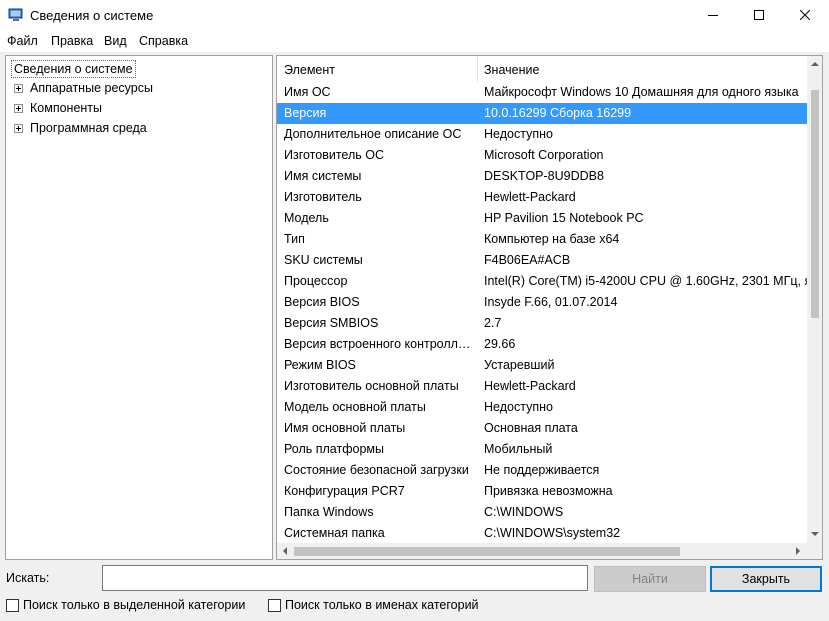  I want to click on minimize-icon, so click(713, 15).